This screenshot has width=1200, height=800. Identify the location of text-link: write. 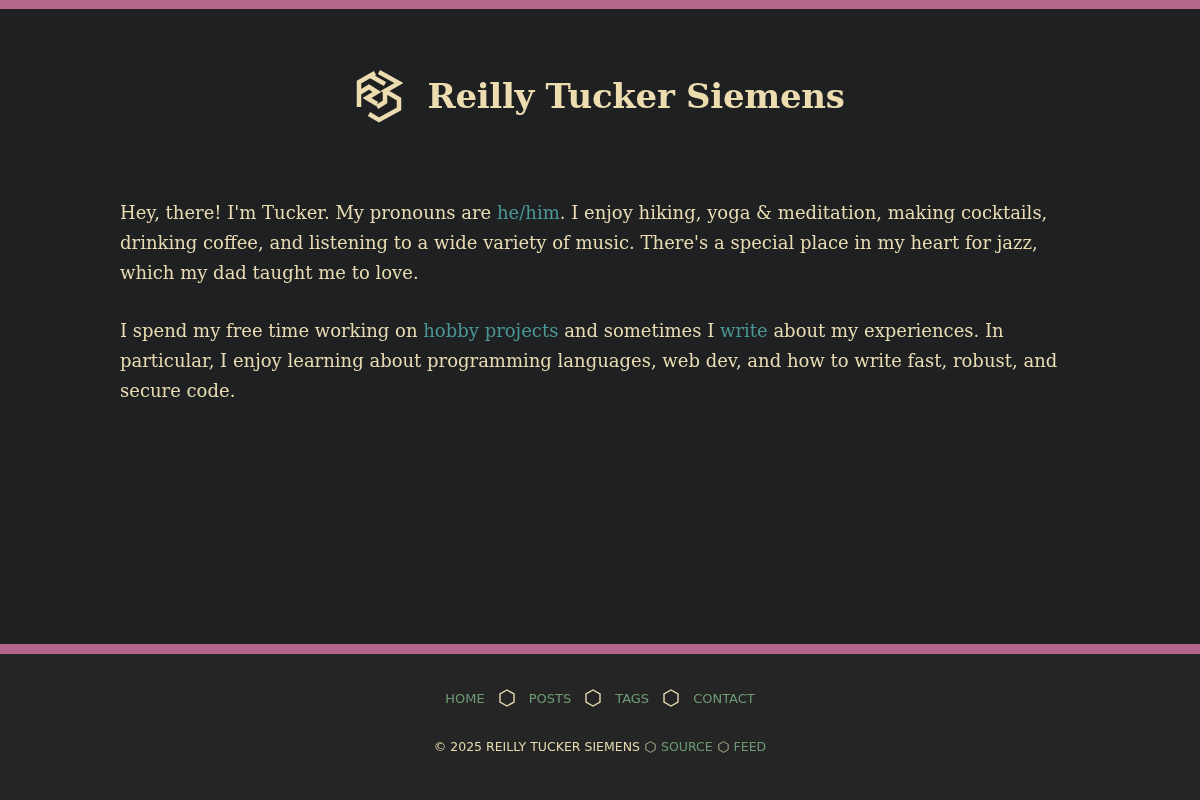
(744, 330).